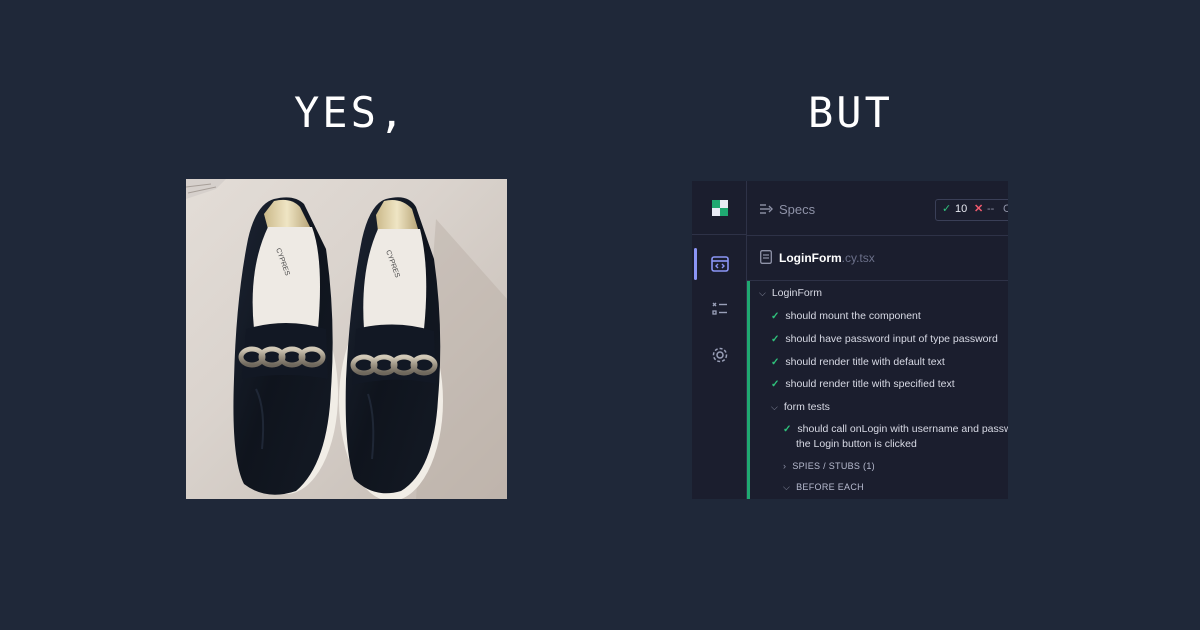  I want to click on spec-file-ext: .cy.tsx, so click(858, 258).